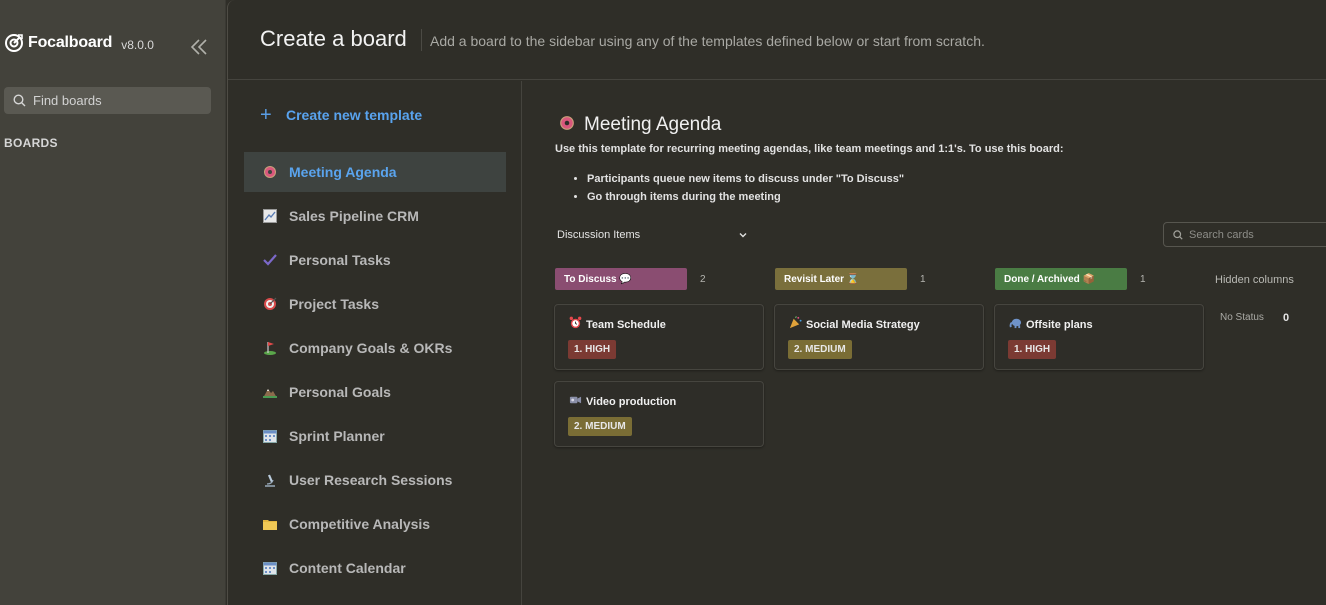 The image size is (1326, 605). I want to click on template-item-company-goals-okrs: Company Goals & OKRs, so click(375, 348).